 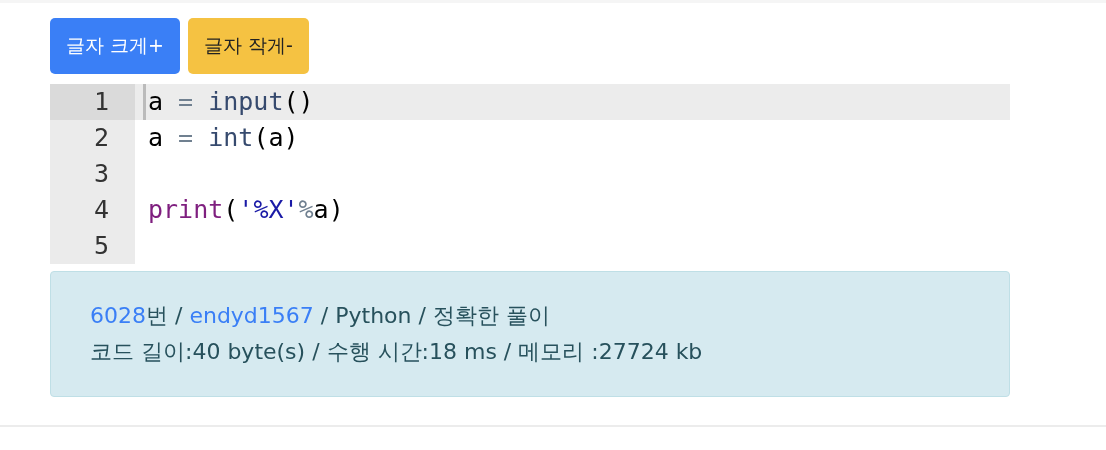 What do you see at coordinates (251, 315) in the screenshot?
I see `result-link: endyd1567` at bounding box center [251, 315].